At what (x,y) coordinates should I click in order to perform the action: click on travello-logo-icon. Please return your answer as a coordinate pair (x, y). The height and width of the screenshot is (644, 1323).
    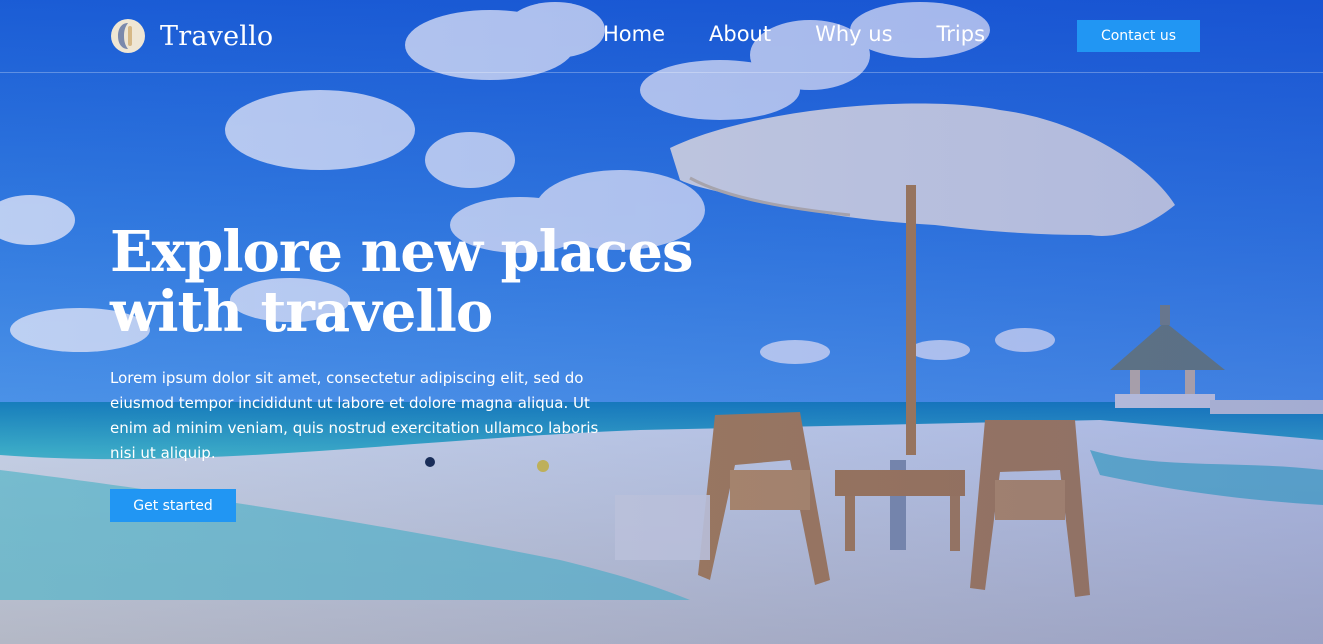
    Looking at the image, I should click on (128, 36).